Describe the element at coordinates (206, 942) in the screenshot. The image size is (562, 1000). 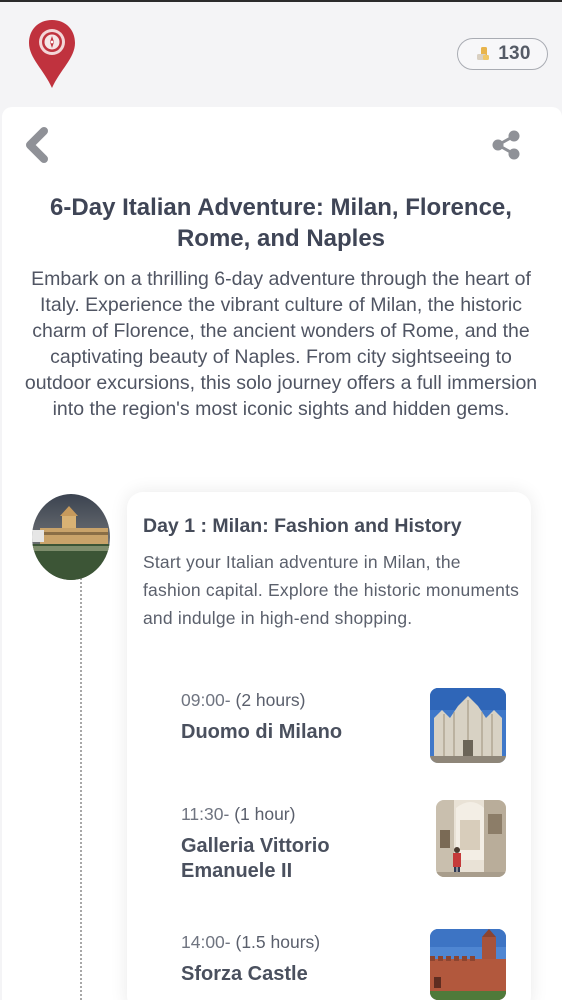
I see `activity-start-time: 14:00-` at that location.